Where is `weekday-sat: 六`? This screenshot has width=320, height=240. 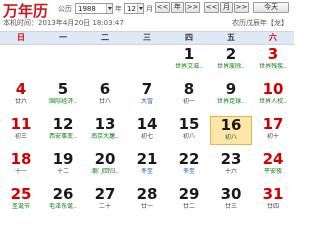 weekday-sat: 六 is located at coordinates (273, 37).